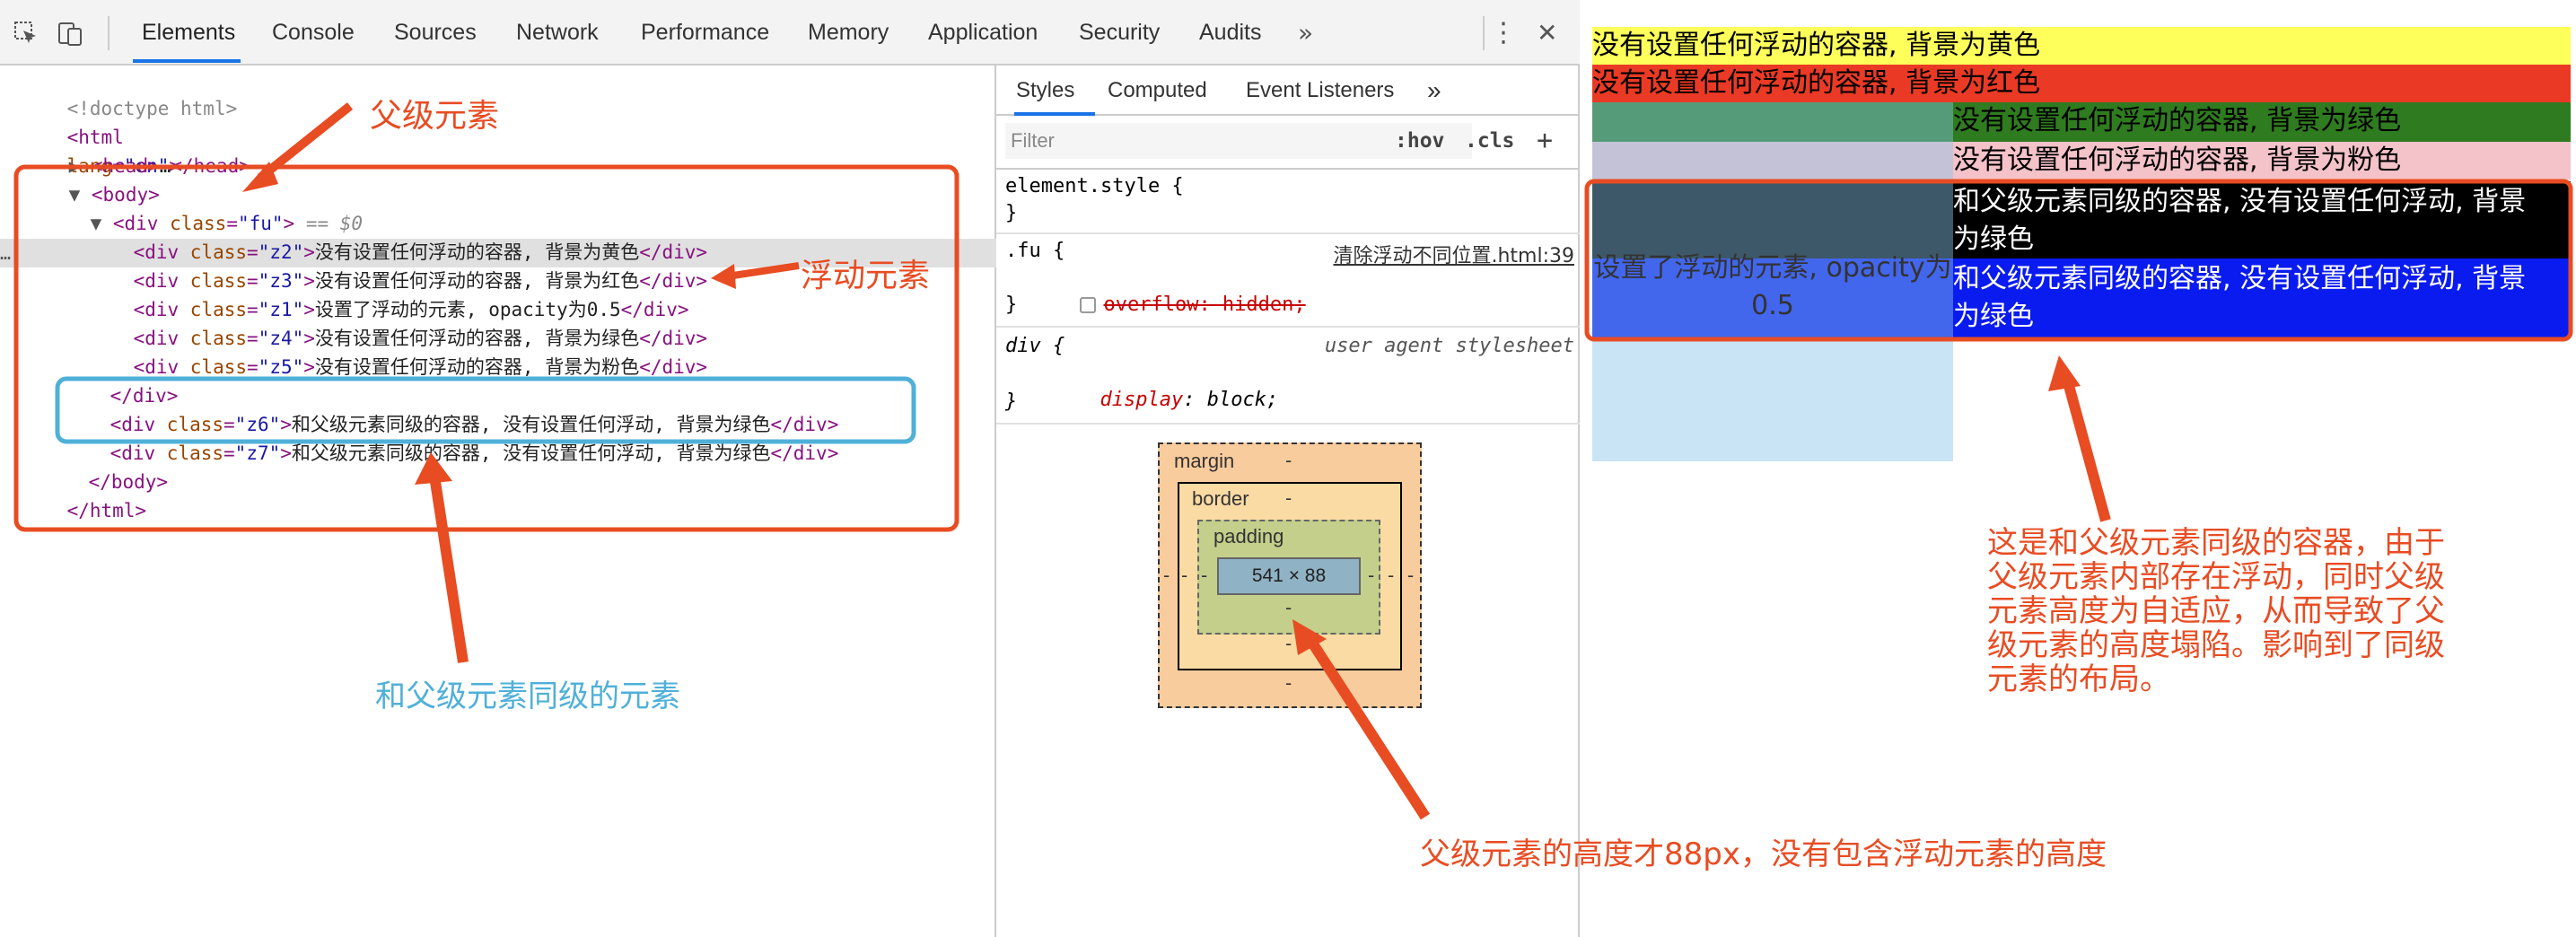 The height and width of the screenshot is (937, 2576). What do you see at coordinates (1369, 729) in the screenshot?
I see `height-arrow` at bounding box center [1369, 729].